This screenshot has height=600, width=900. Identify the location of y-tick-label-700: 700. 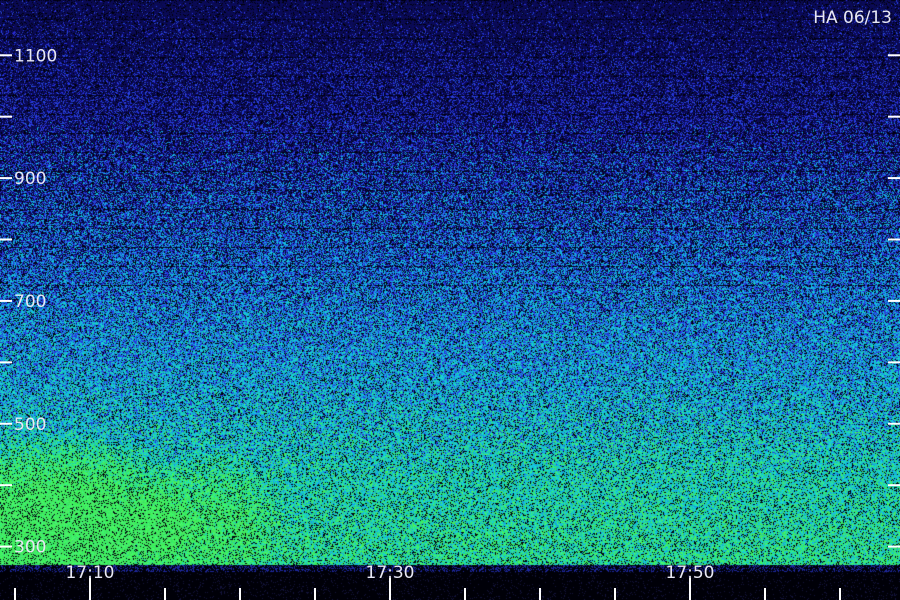
(30, 302).